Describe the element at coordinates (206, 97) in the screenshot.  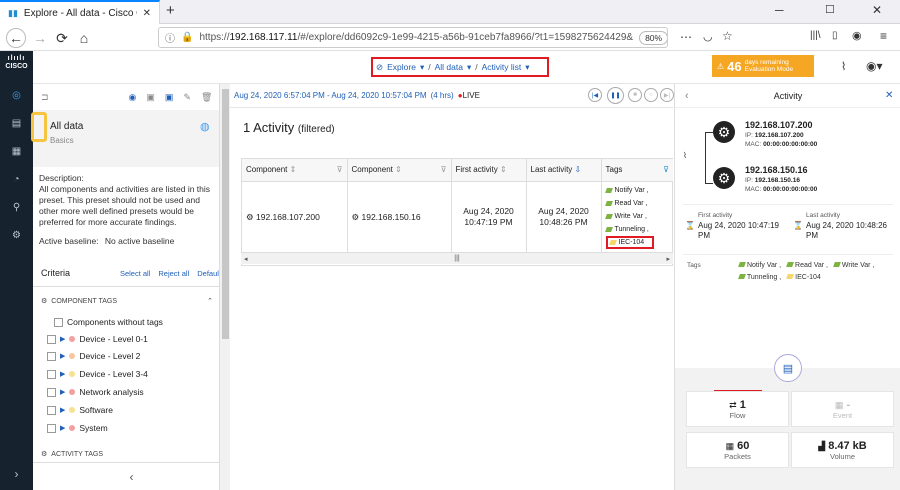
I see `delete-icon: 🗑` at that location.